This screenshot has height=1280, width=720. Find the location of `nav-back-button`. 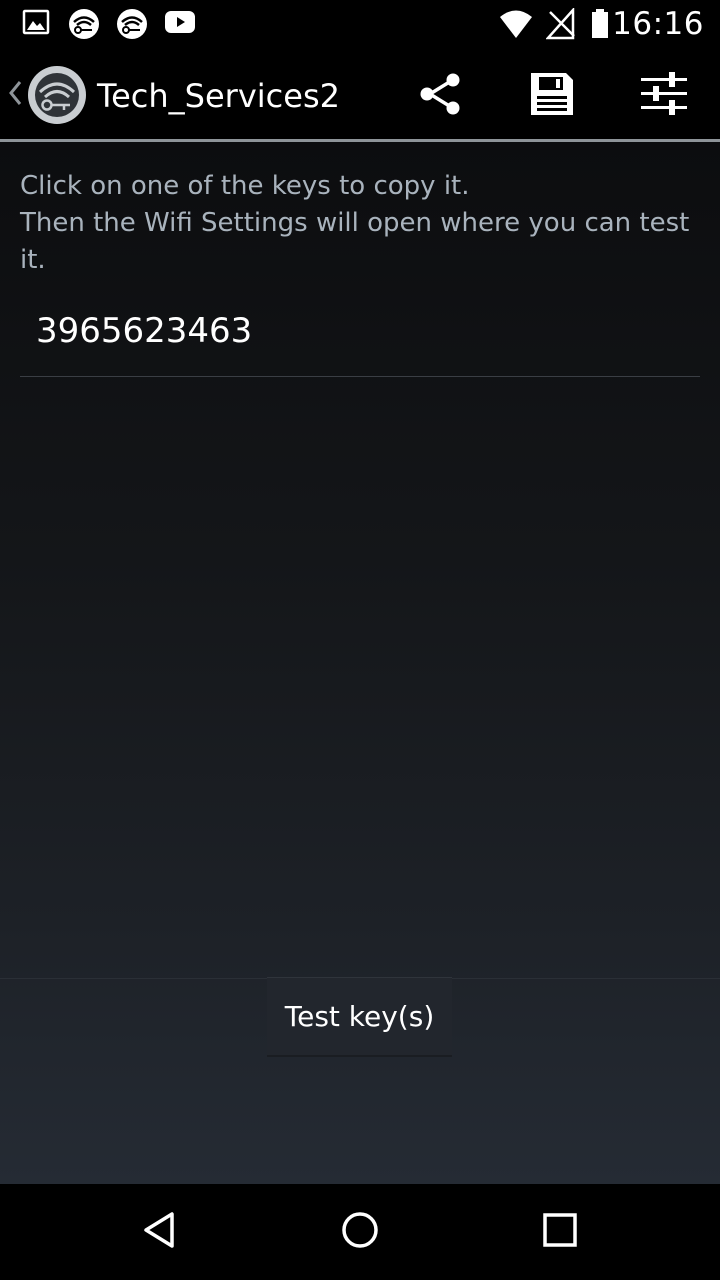

nav-back-button is located at coordinates (160, 1232).